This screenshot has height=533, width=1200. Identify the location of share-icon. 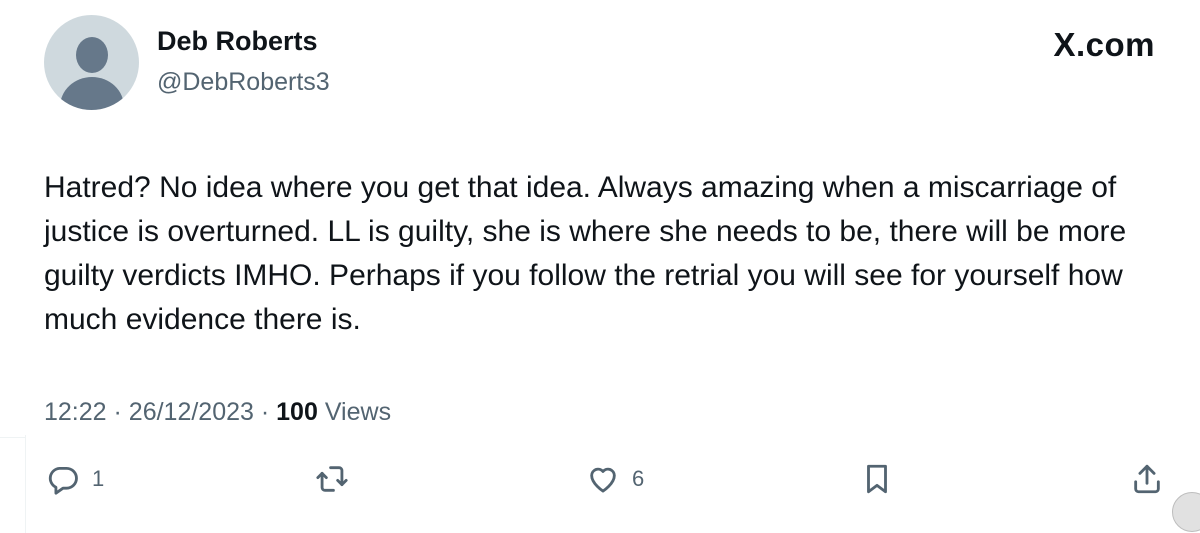
(1147, 479).